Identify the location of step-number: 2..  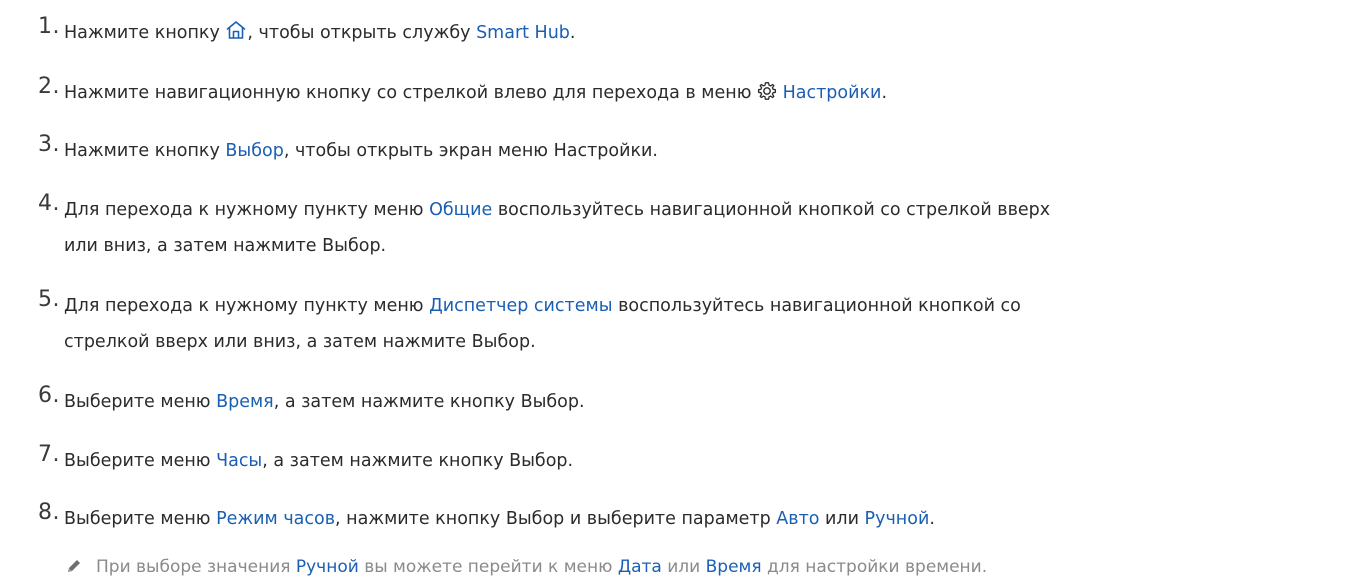
(49, 86).